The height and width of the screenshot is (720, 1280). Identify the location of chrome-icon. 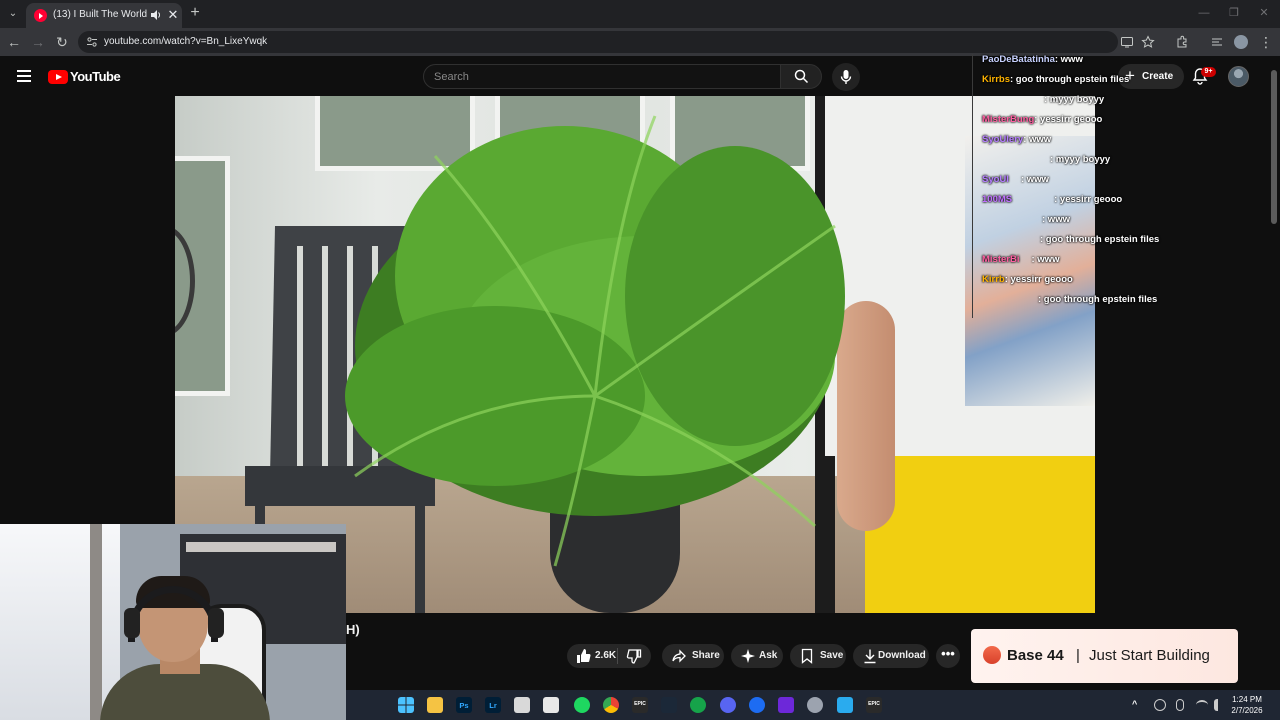
(611, 705).